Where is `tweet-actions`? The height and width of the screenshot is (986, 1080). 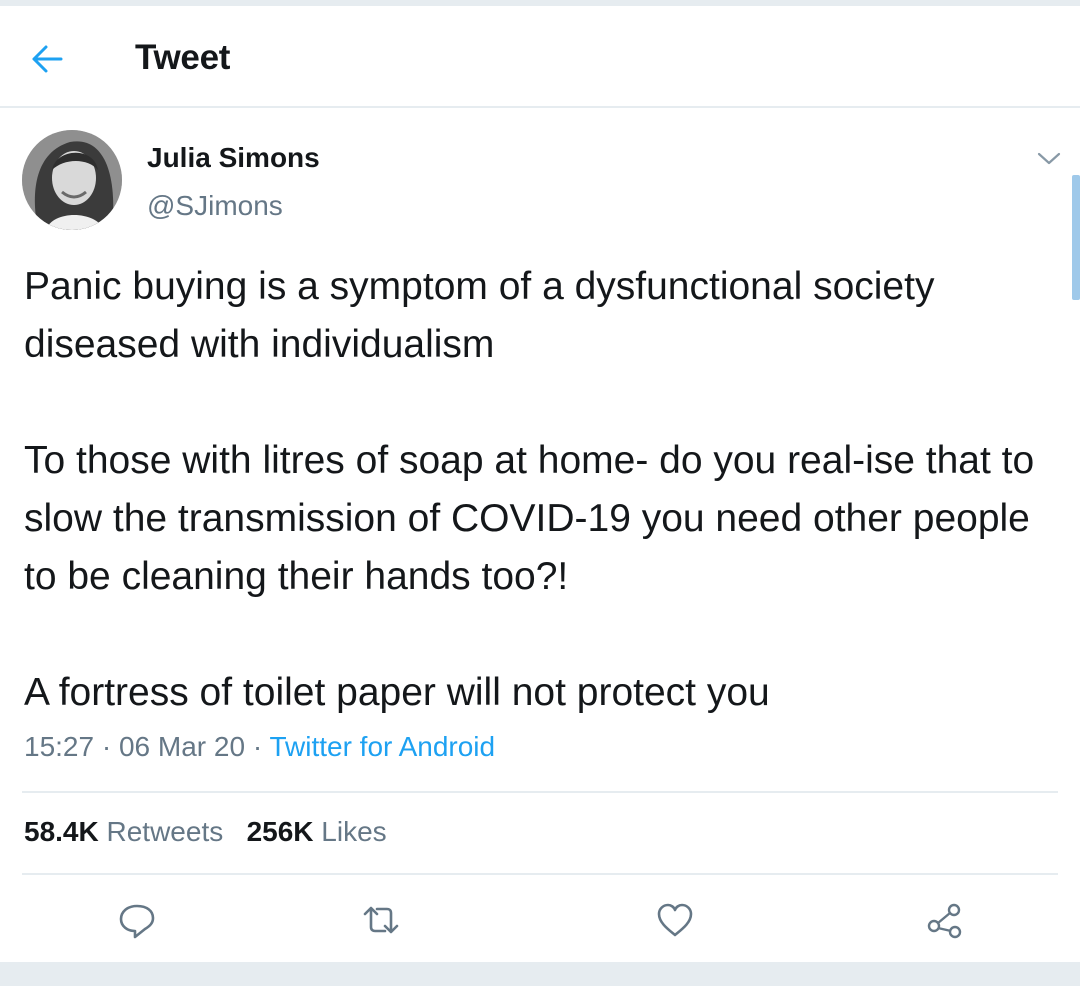 tweet-actions is located at coordinates (540, 920).